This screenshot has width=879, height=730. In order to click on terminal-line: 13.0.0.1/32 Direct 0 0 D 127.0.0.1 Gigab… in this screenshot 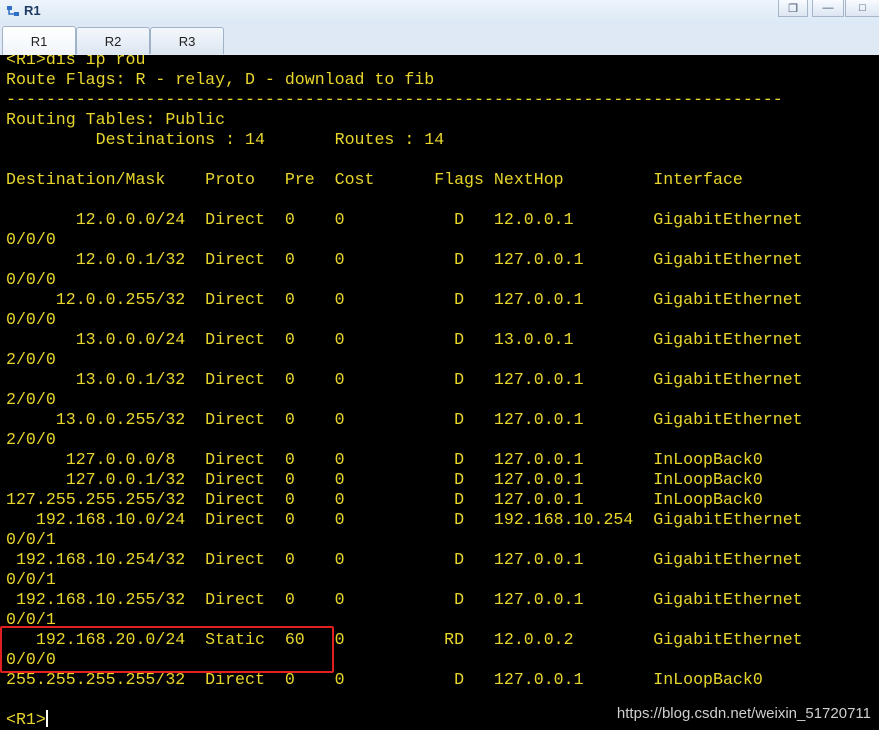, I will do `click(404, 379)`.